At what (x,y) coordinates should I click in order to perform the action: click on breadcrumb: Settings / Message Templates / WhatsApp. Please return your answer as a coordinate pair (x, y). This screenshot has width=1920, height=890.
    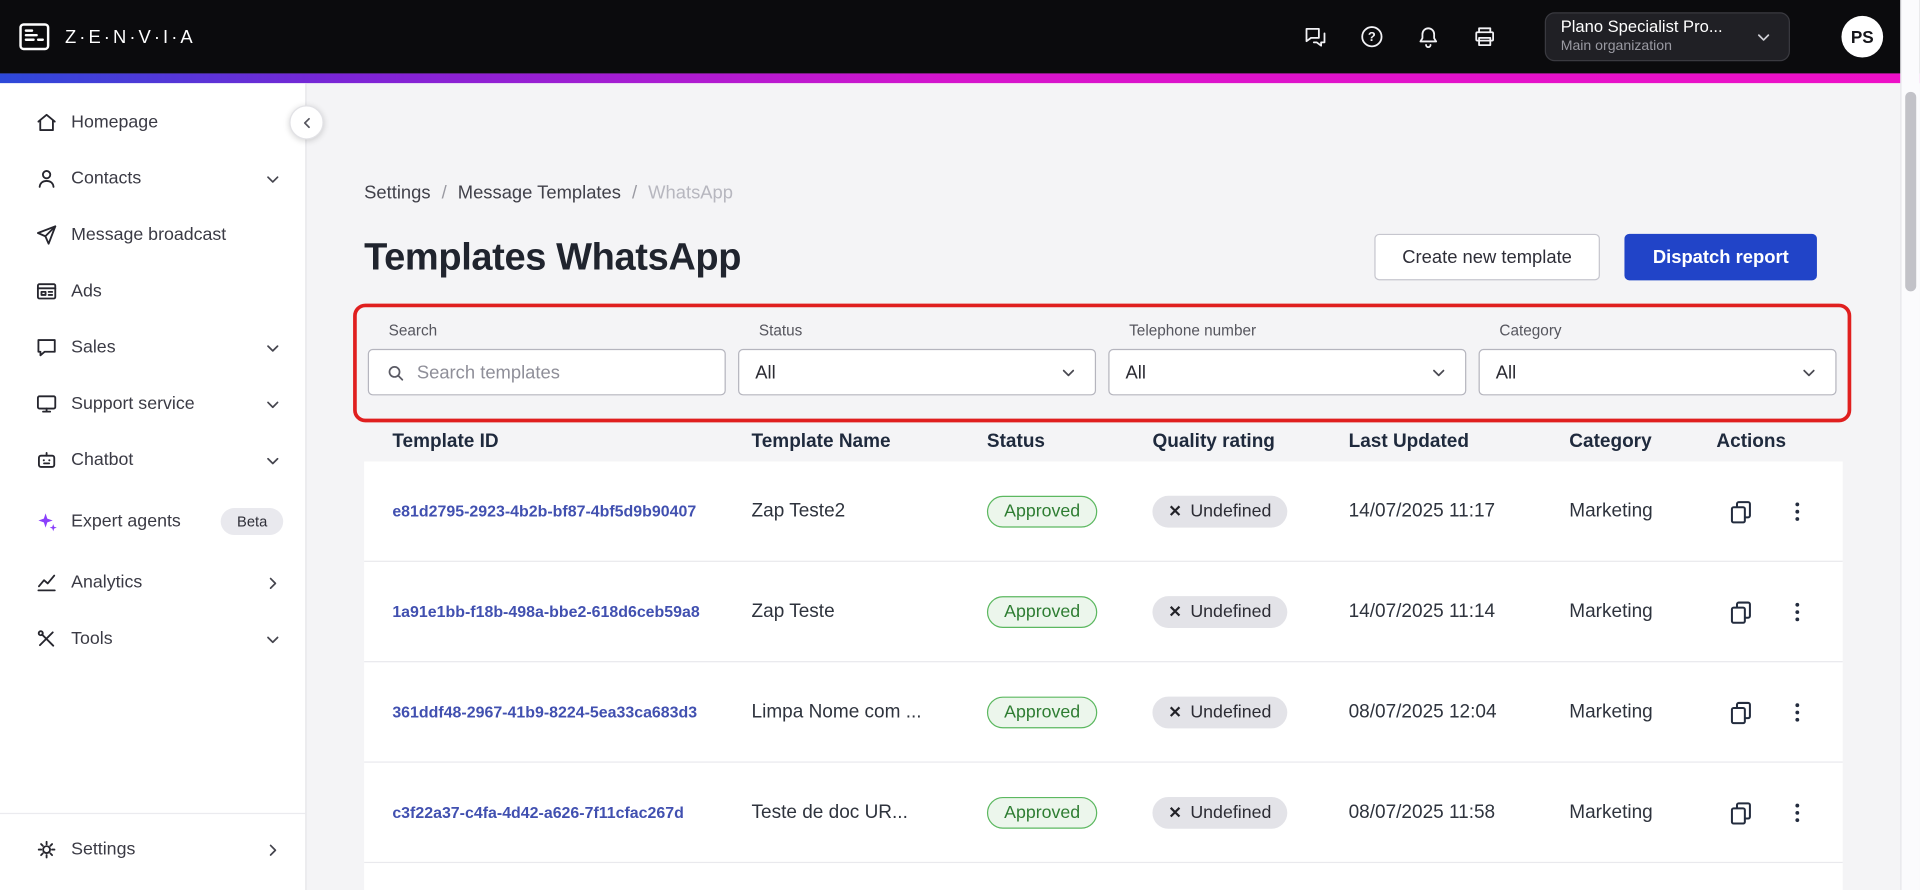
    Looking at the image, I should click on (1103, 192).